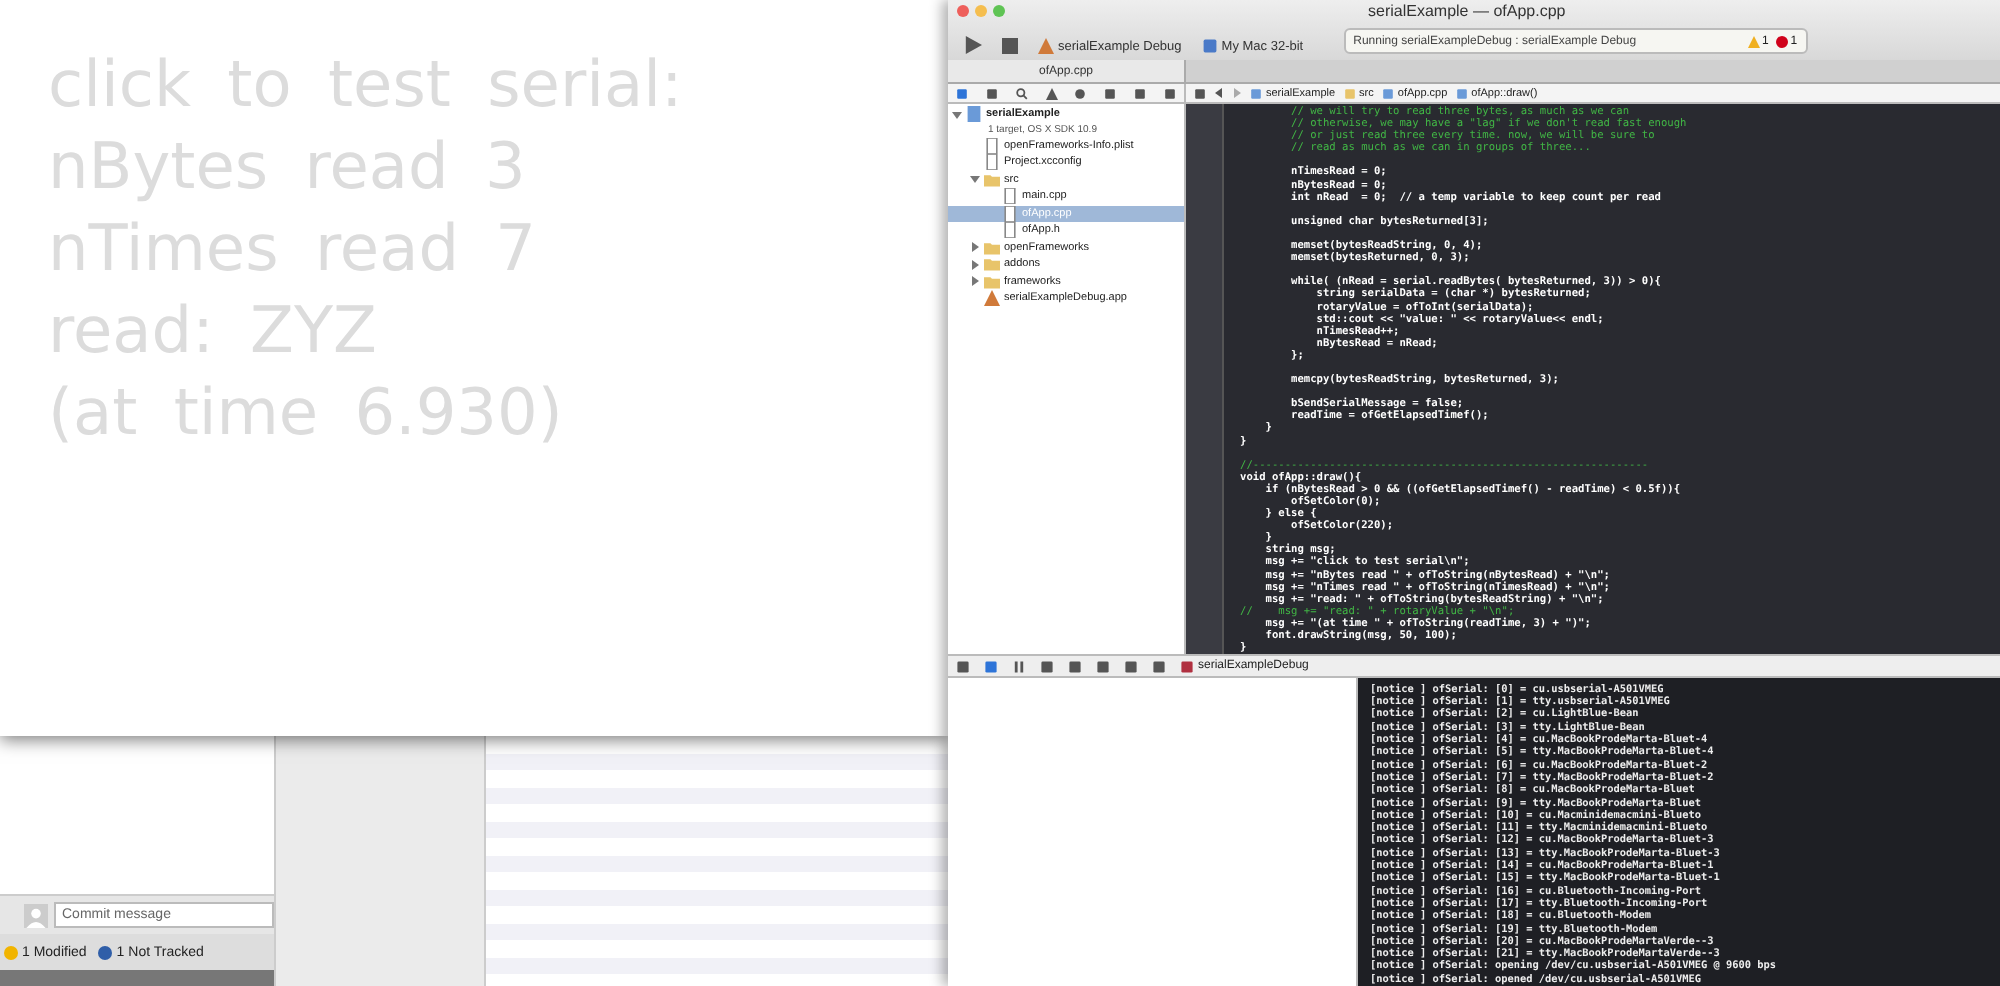 The width and height of the screenshot is (2000, 986). What do you see at coordinates (1467, 11) in the screenshot?
I see `window-title: serialExample — ofApp.cpp` at bounding box center [1467, 11].